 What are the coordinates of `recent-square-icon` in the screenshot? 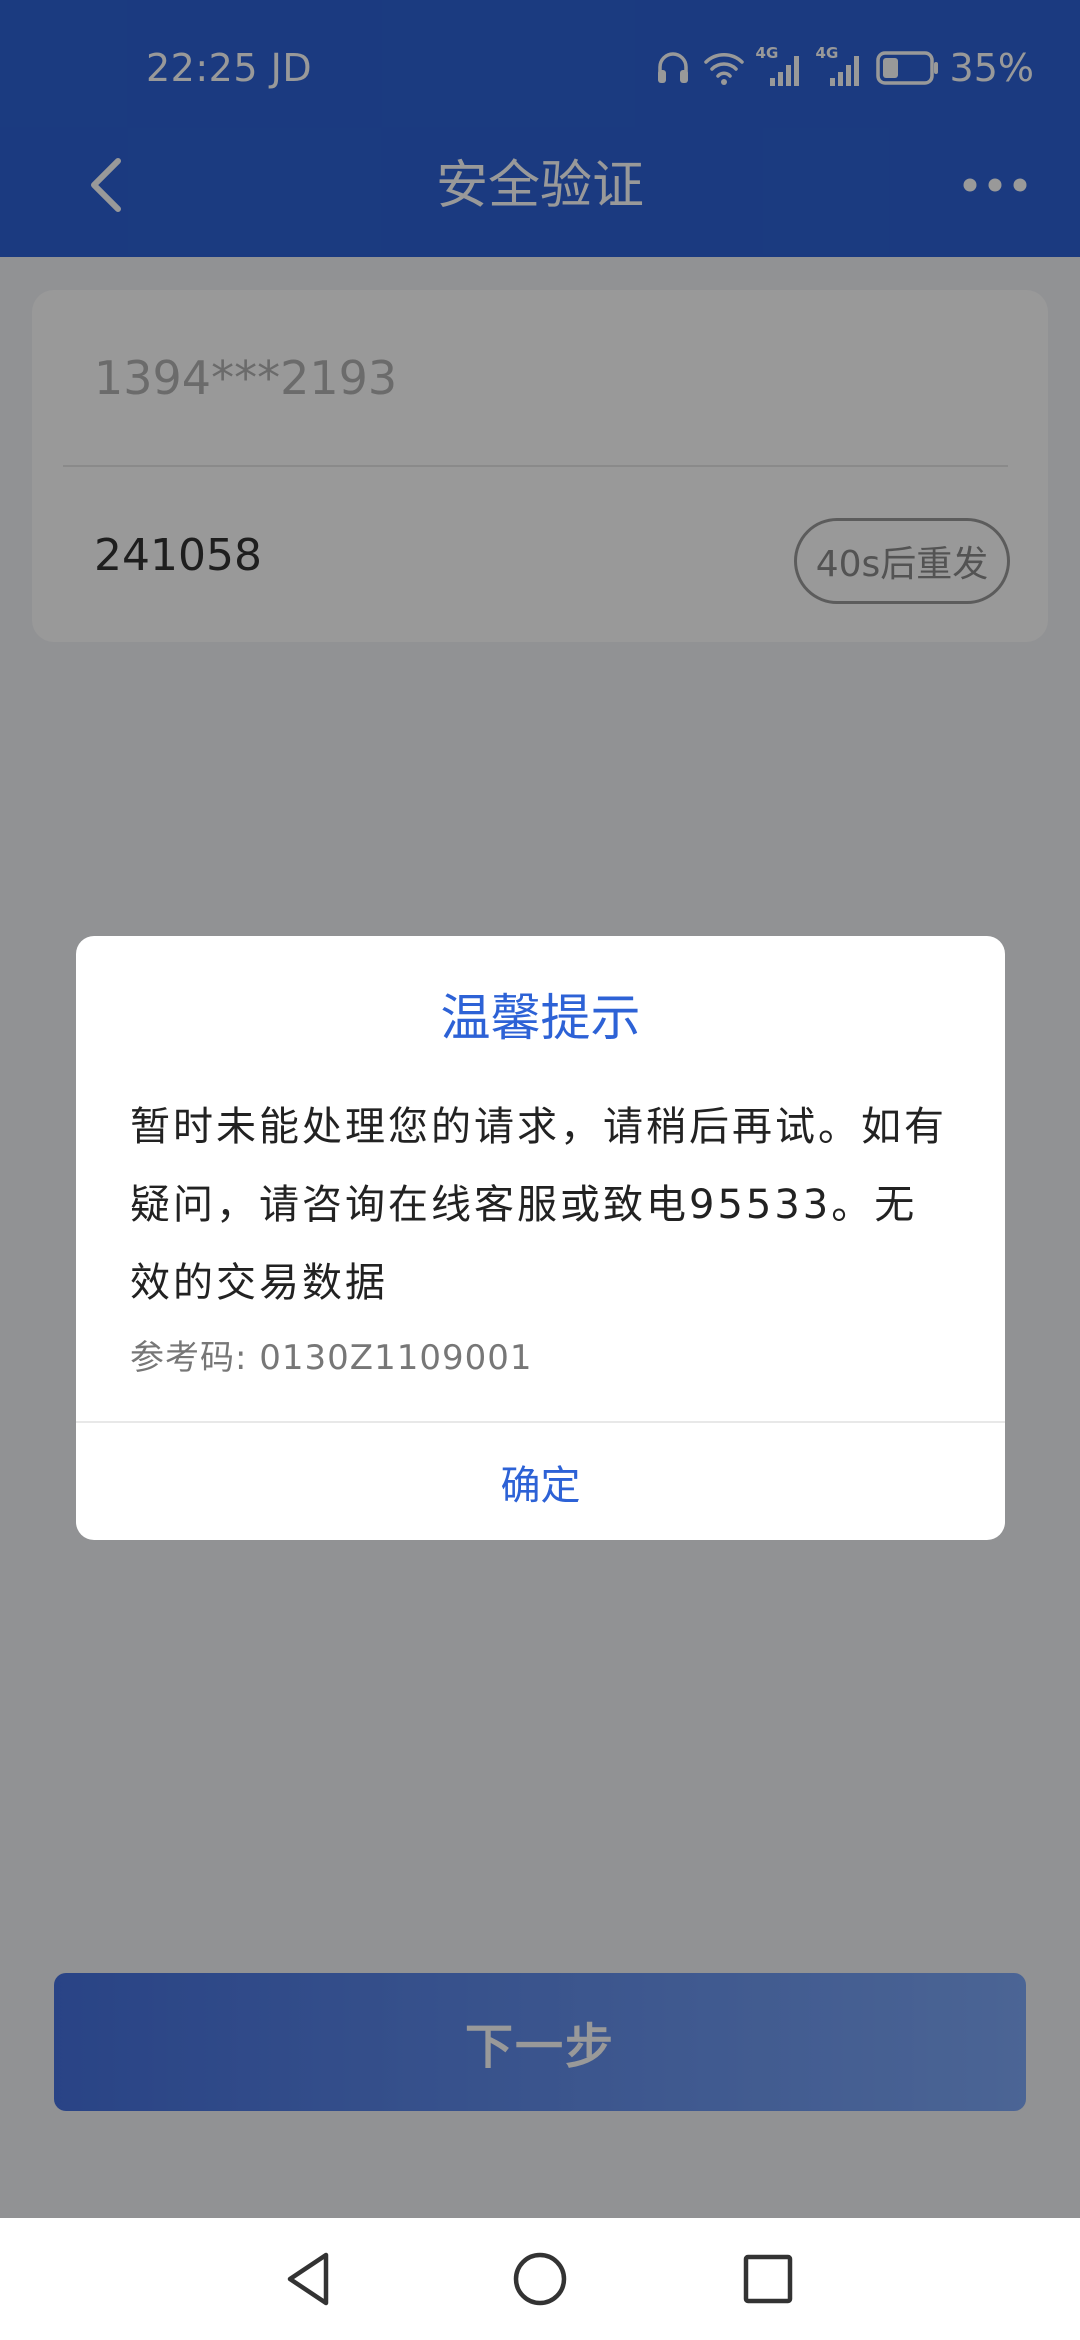 It's located at (768, 2279).